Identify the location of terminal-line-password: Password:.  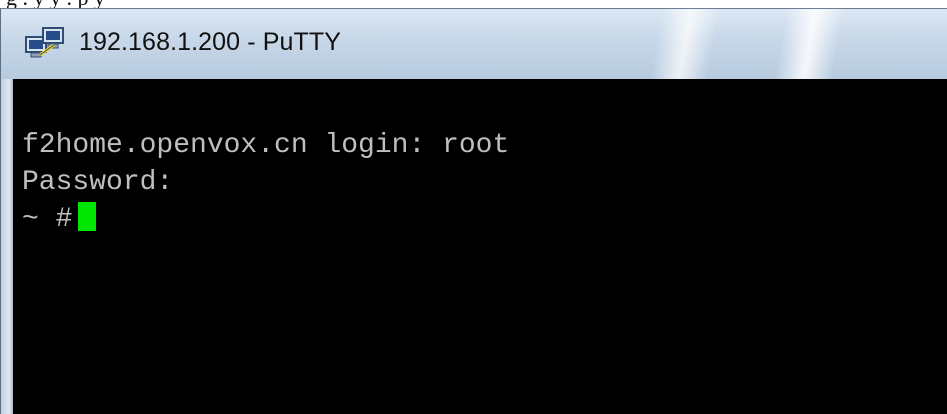
(98, 182).